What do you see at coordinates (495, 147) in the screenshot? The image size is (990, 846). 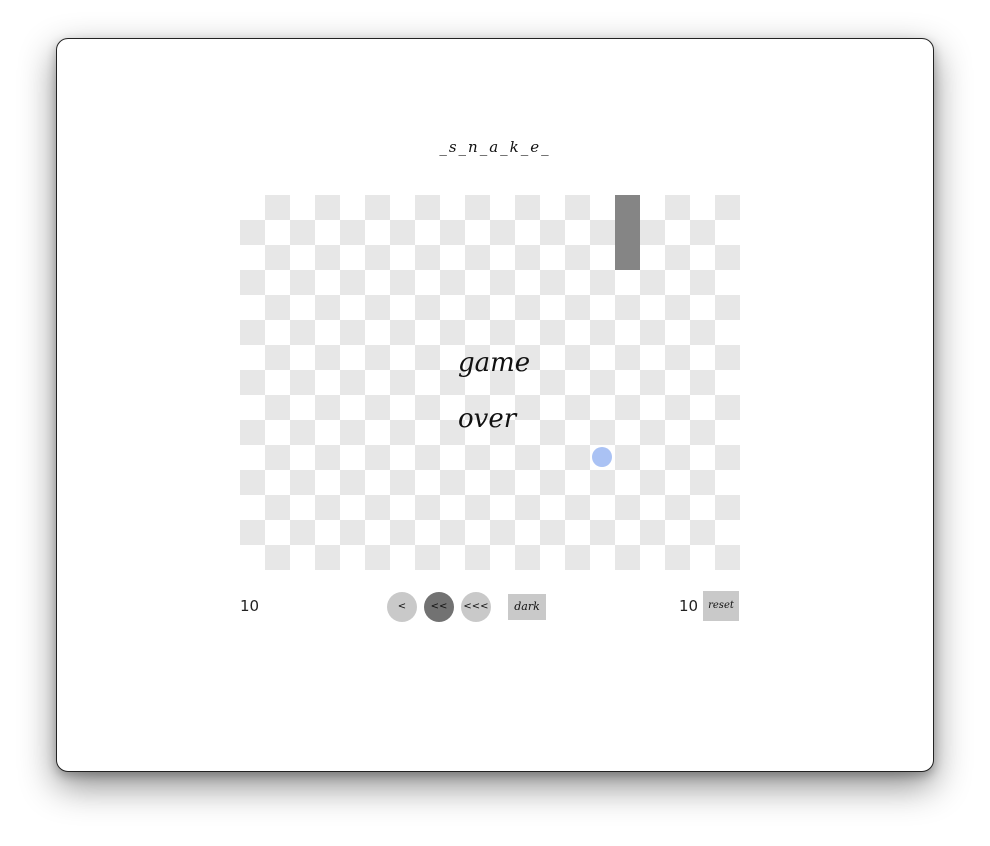 I see `game-title: _s_n_a_k_e_` at bounding box center [495, 147].